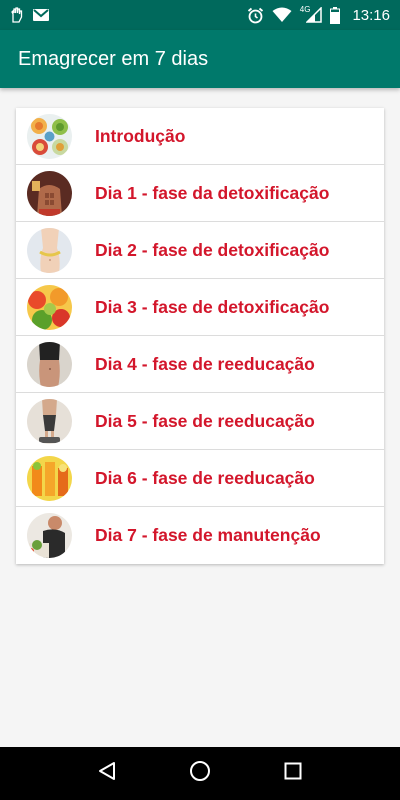 This screenshot has height=800, width=400. Describe the element at coordinates (41, 15) in the screenshot. I see `gmail-icon` at that location.